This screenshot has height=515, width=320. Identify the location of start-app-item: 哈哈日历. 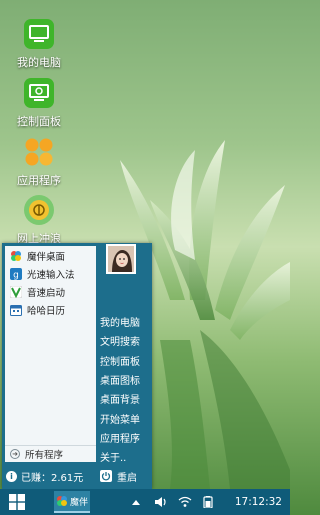
(50, 310).